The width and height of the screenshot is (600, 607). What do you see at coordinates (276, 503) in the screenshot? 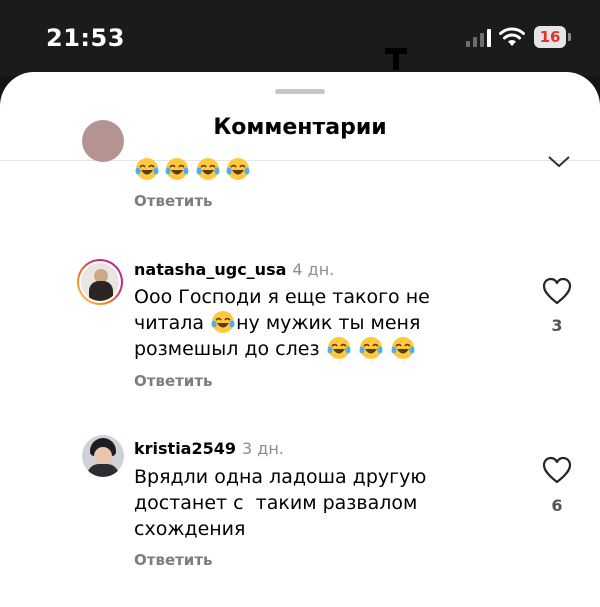
I see `comment-line: достанет с таким развалом` at bounding box center [276, 503].